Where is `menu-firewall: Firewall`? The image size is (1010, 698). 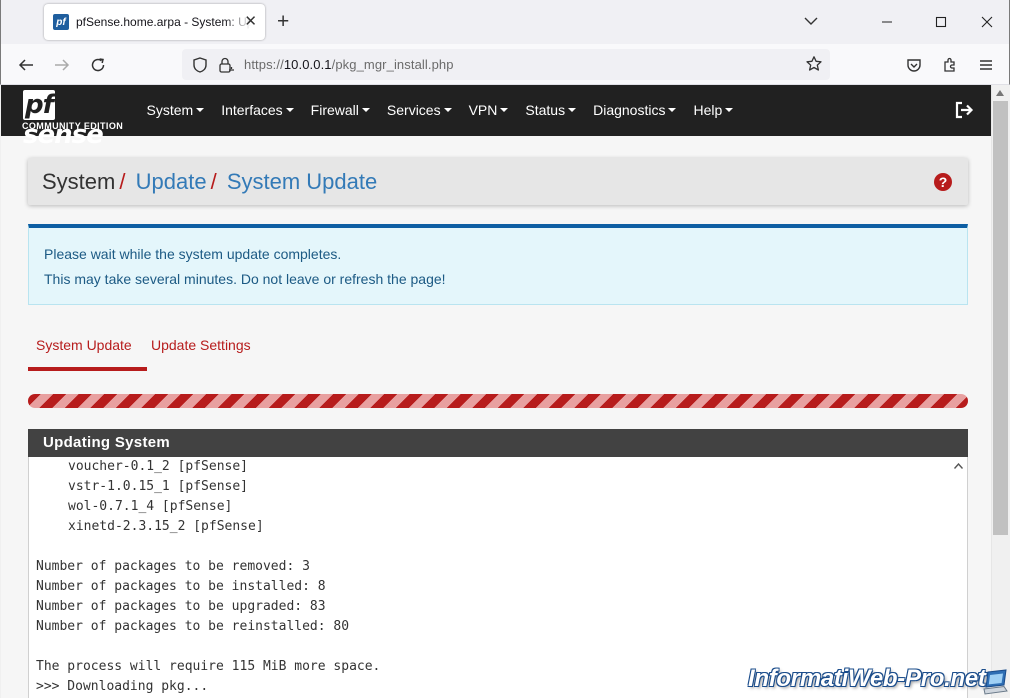 menu-firewall: Firewall is located at coordinates (340, 110).